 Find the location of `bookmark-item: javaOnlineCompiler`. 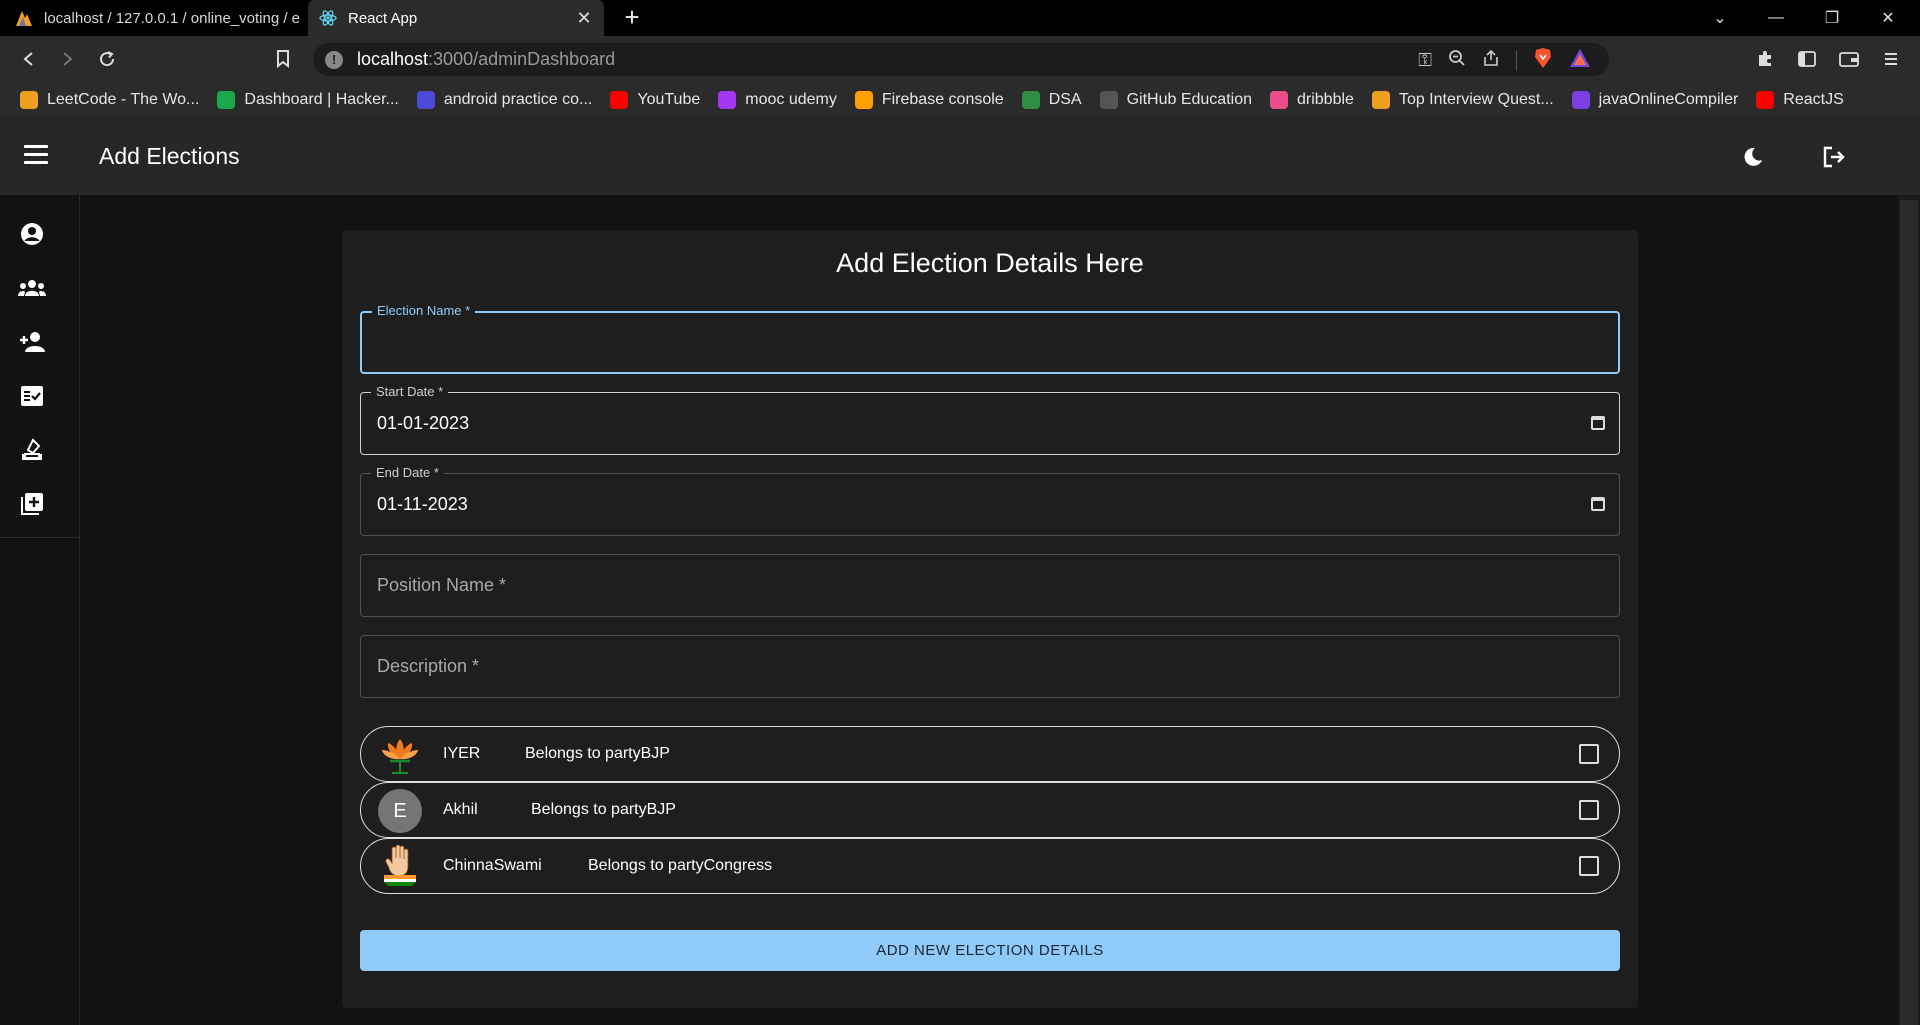

bookmark-item: javaOnlineCompiler is located at coordinates (1654, 100).